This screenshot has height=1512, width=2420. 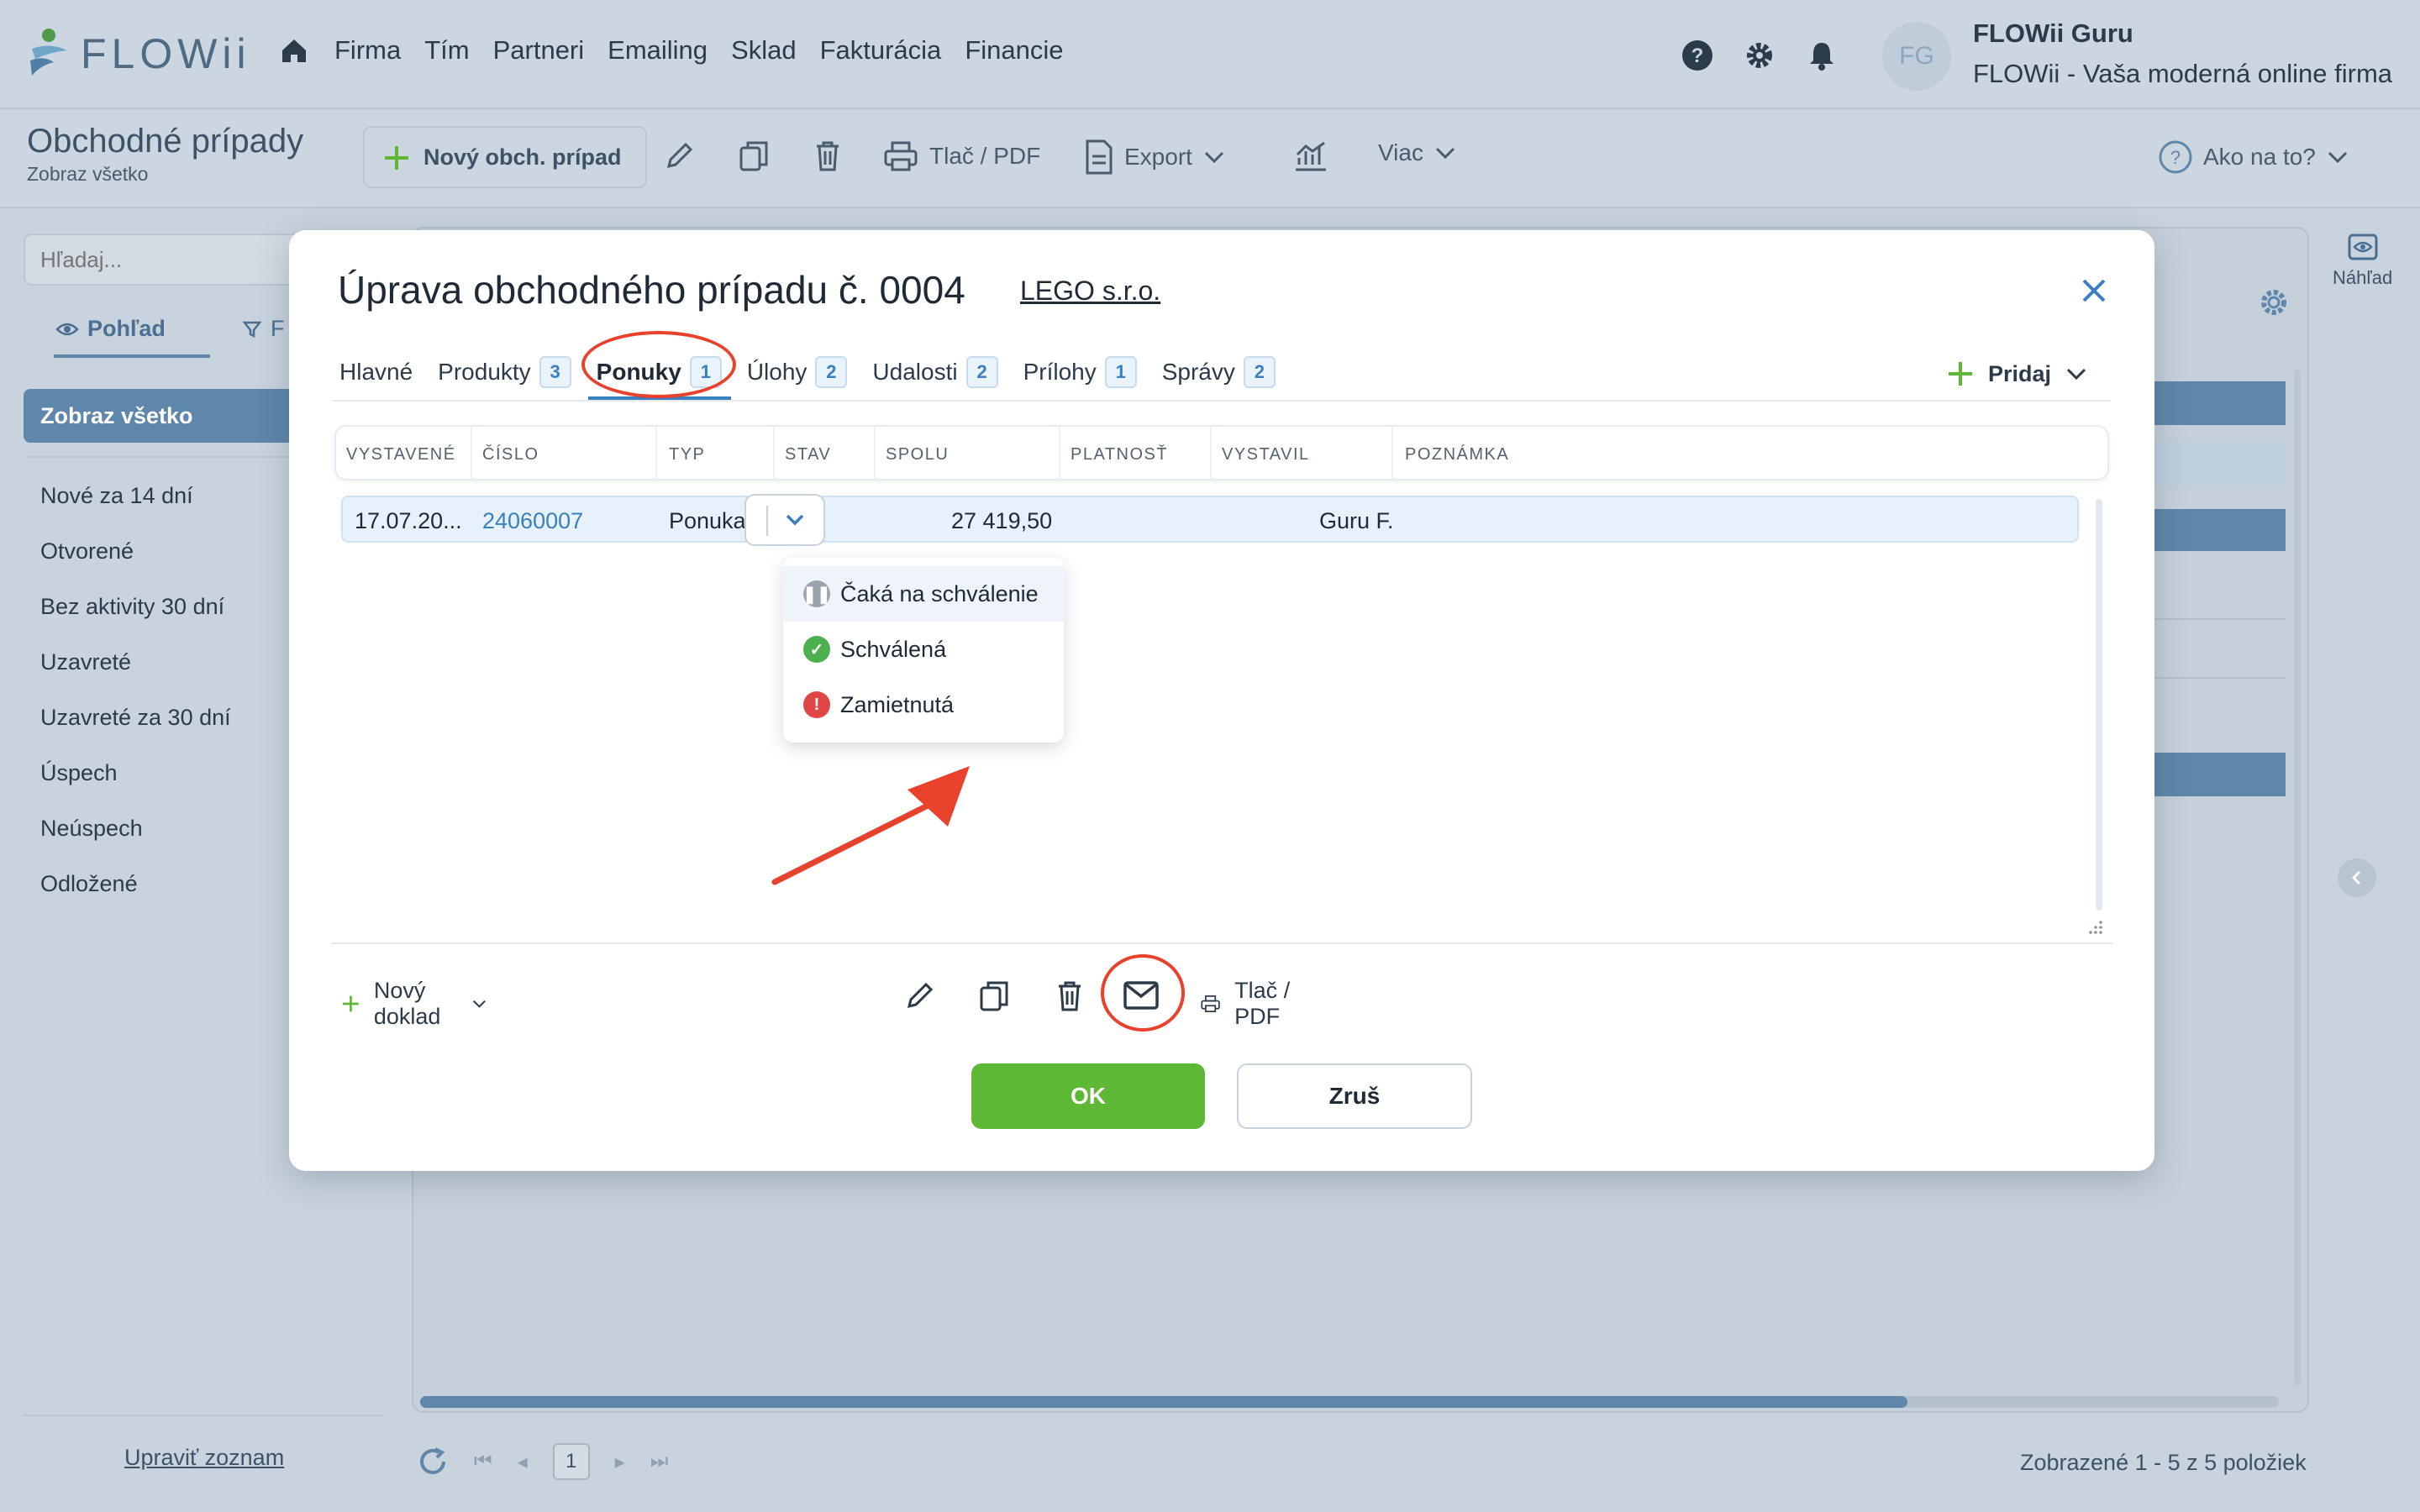 I want to click on last-page-icon: ⏭, so click(x=659, y=1461).